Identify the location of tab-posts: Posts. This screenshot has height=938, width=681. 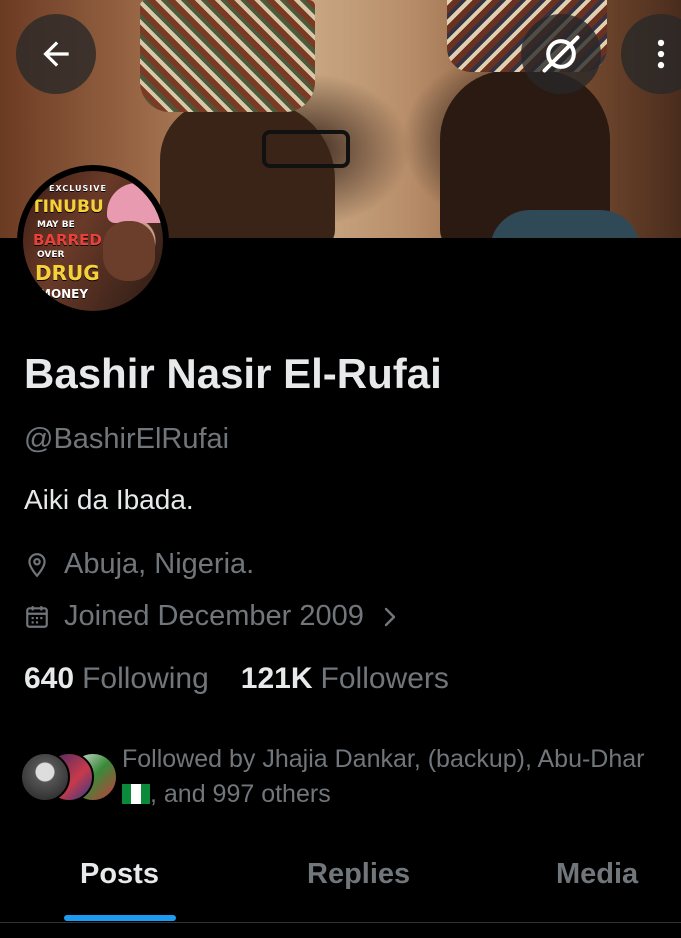
(119, 874).